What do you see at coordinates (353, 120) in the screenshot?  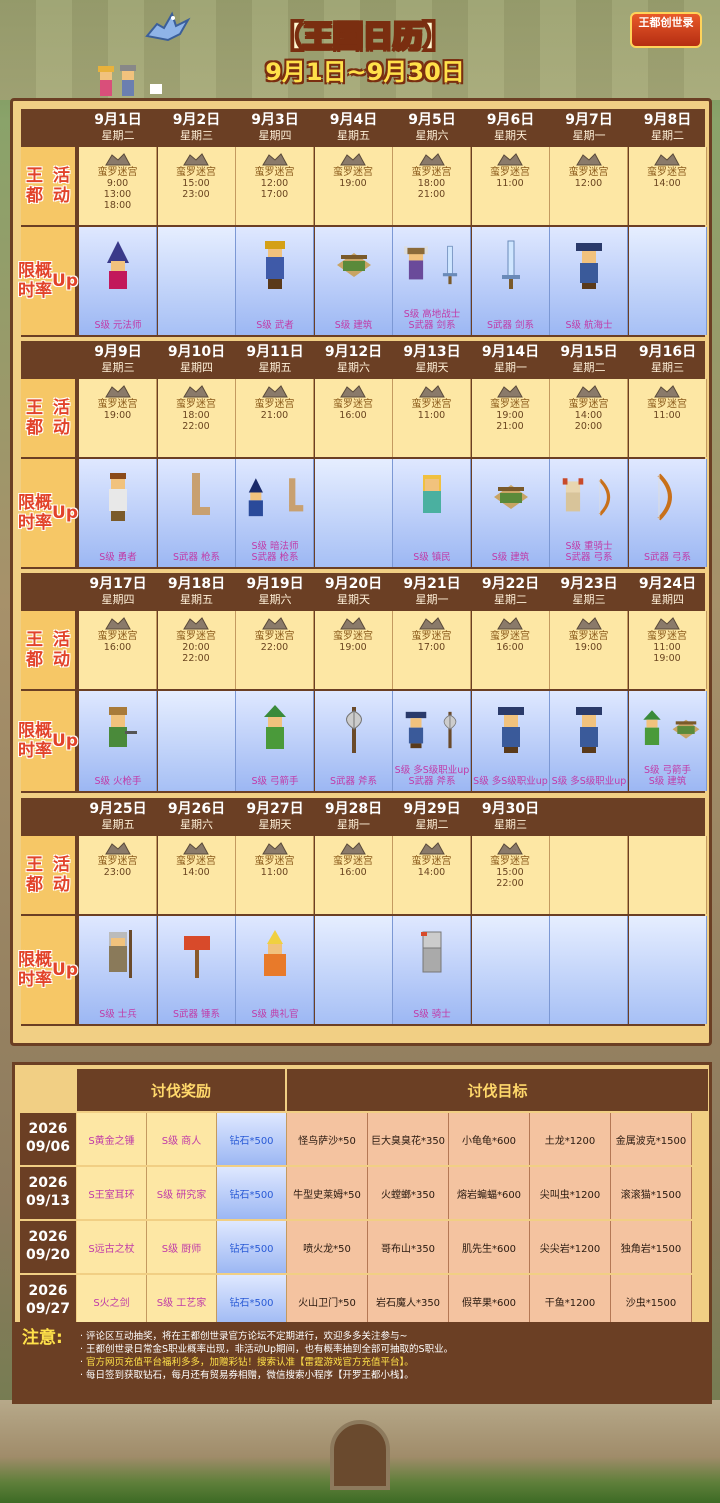 I see `day-date: 9月4日` at bounding box center [353, 120].